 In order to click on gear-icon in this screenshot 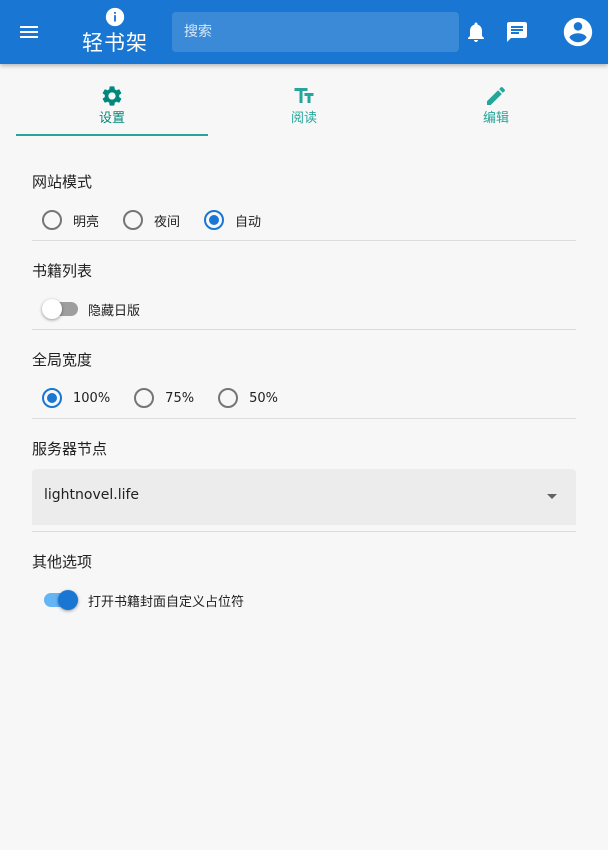, I will do `click(112, 96)`.